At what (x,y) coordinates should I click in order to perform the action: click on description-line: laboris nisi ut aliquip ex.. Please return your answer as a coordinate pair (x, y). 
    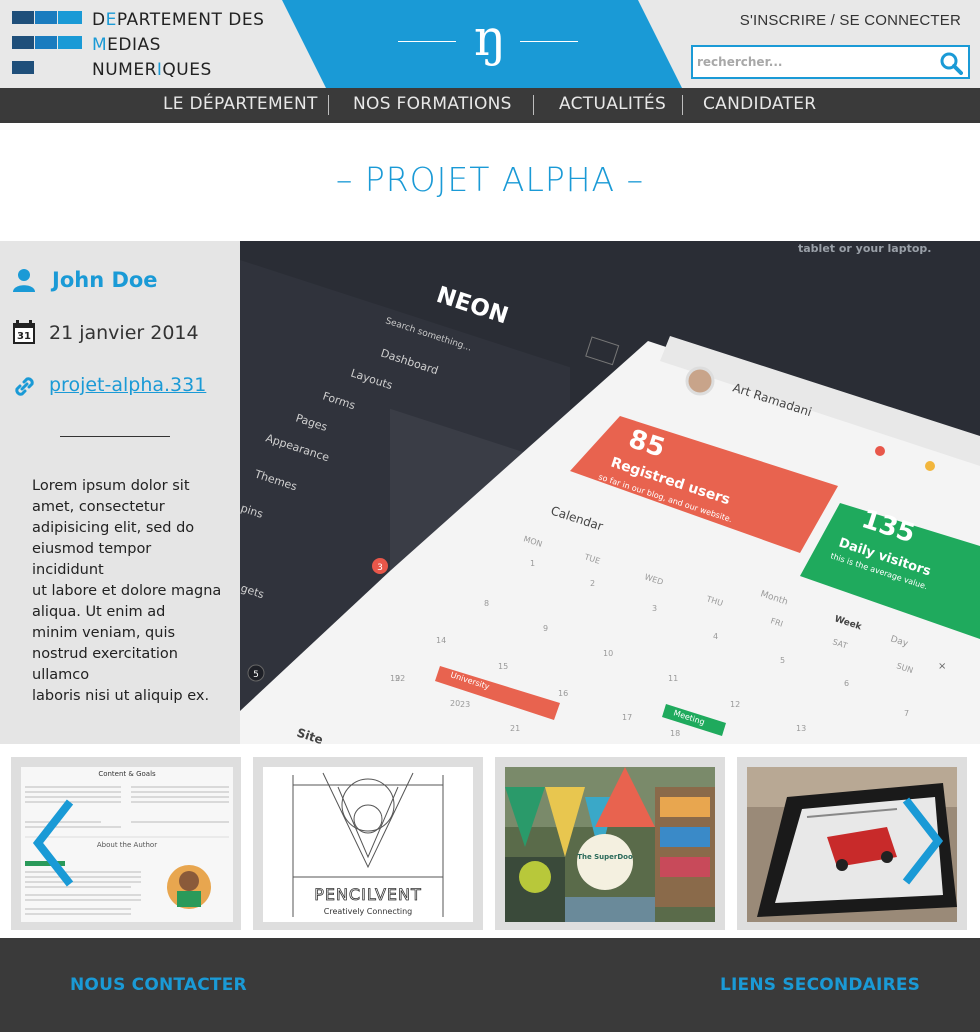
    Looking at the image, I should click on (121, 696).